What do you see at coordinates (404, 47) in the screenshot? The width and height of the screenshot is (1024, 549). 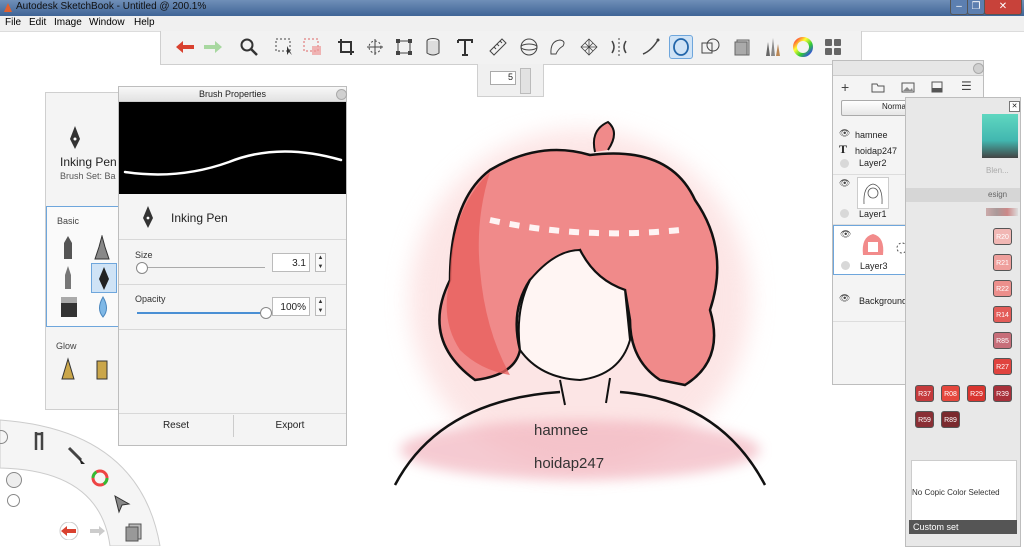 I see `distort-icon` at bounding box center [404, 47].